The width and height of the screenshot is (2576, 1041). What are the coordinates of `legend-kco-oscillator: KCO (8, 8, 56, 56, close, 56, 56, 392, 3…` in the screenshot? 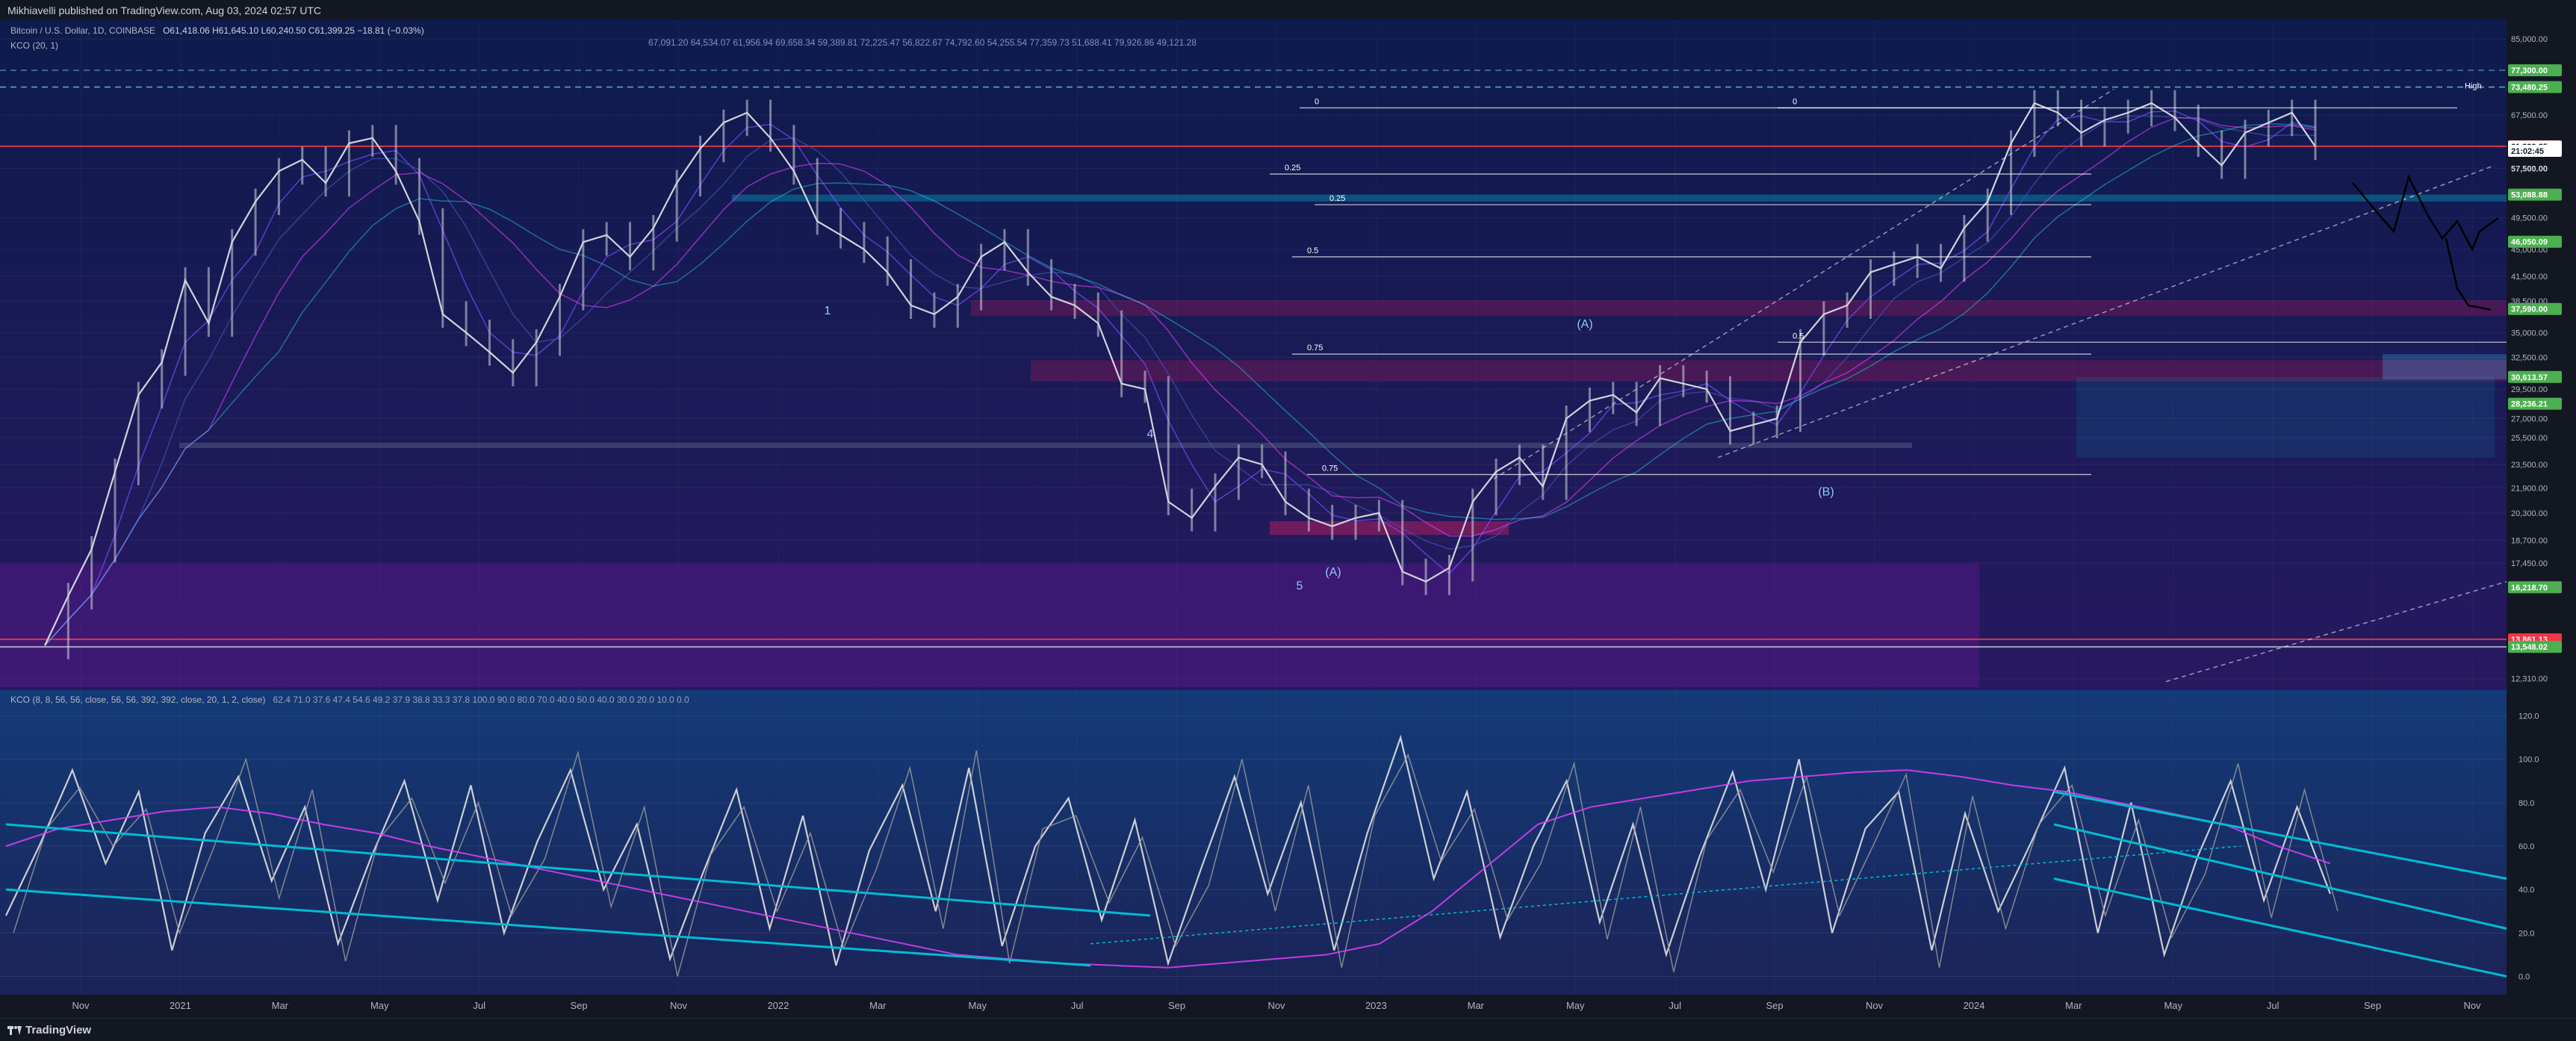 It's located at (350, 700).